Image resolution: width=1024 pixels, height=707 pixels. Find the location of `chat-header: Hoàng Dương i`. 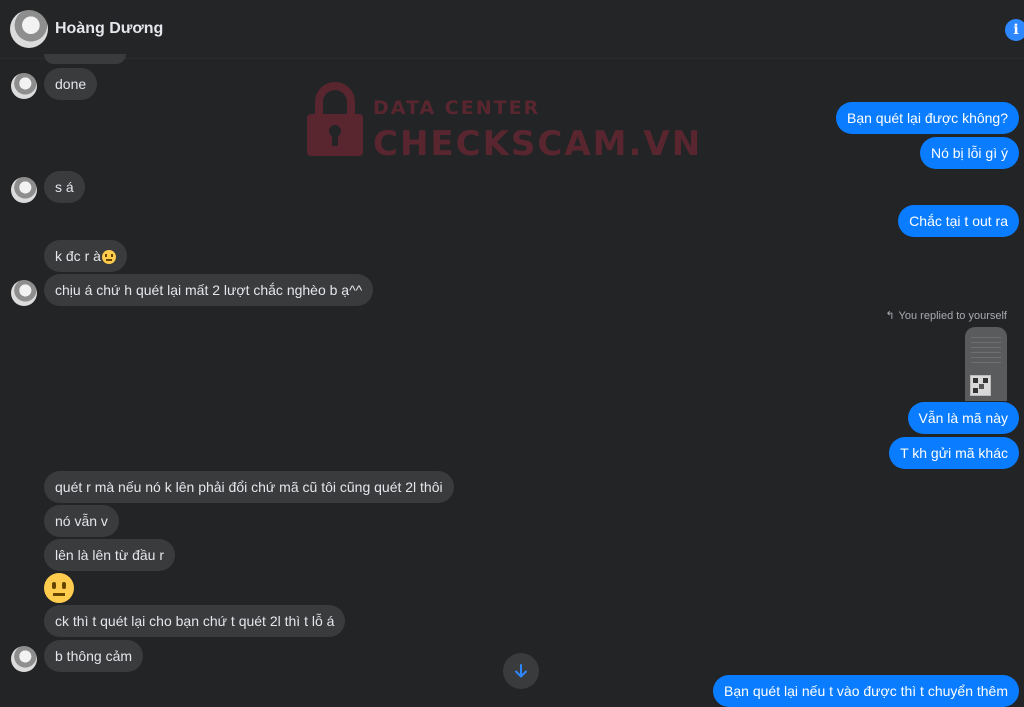

chat-header: Hoàng Dương i is located at coordinates (512, 29).